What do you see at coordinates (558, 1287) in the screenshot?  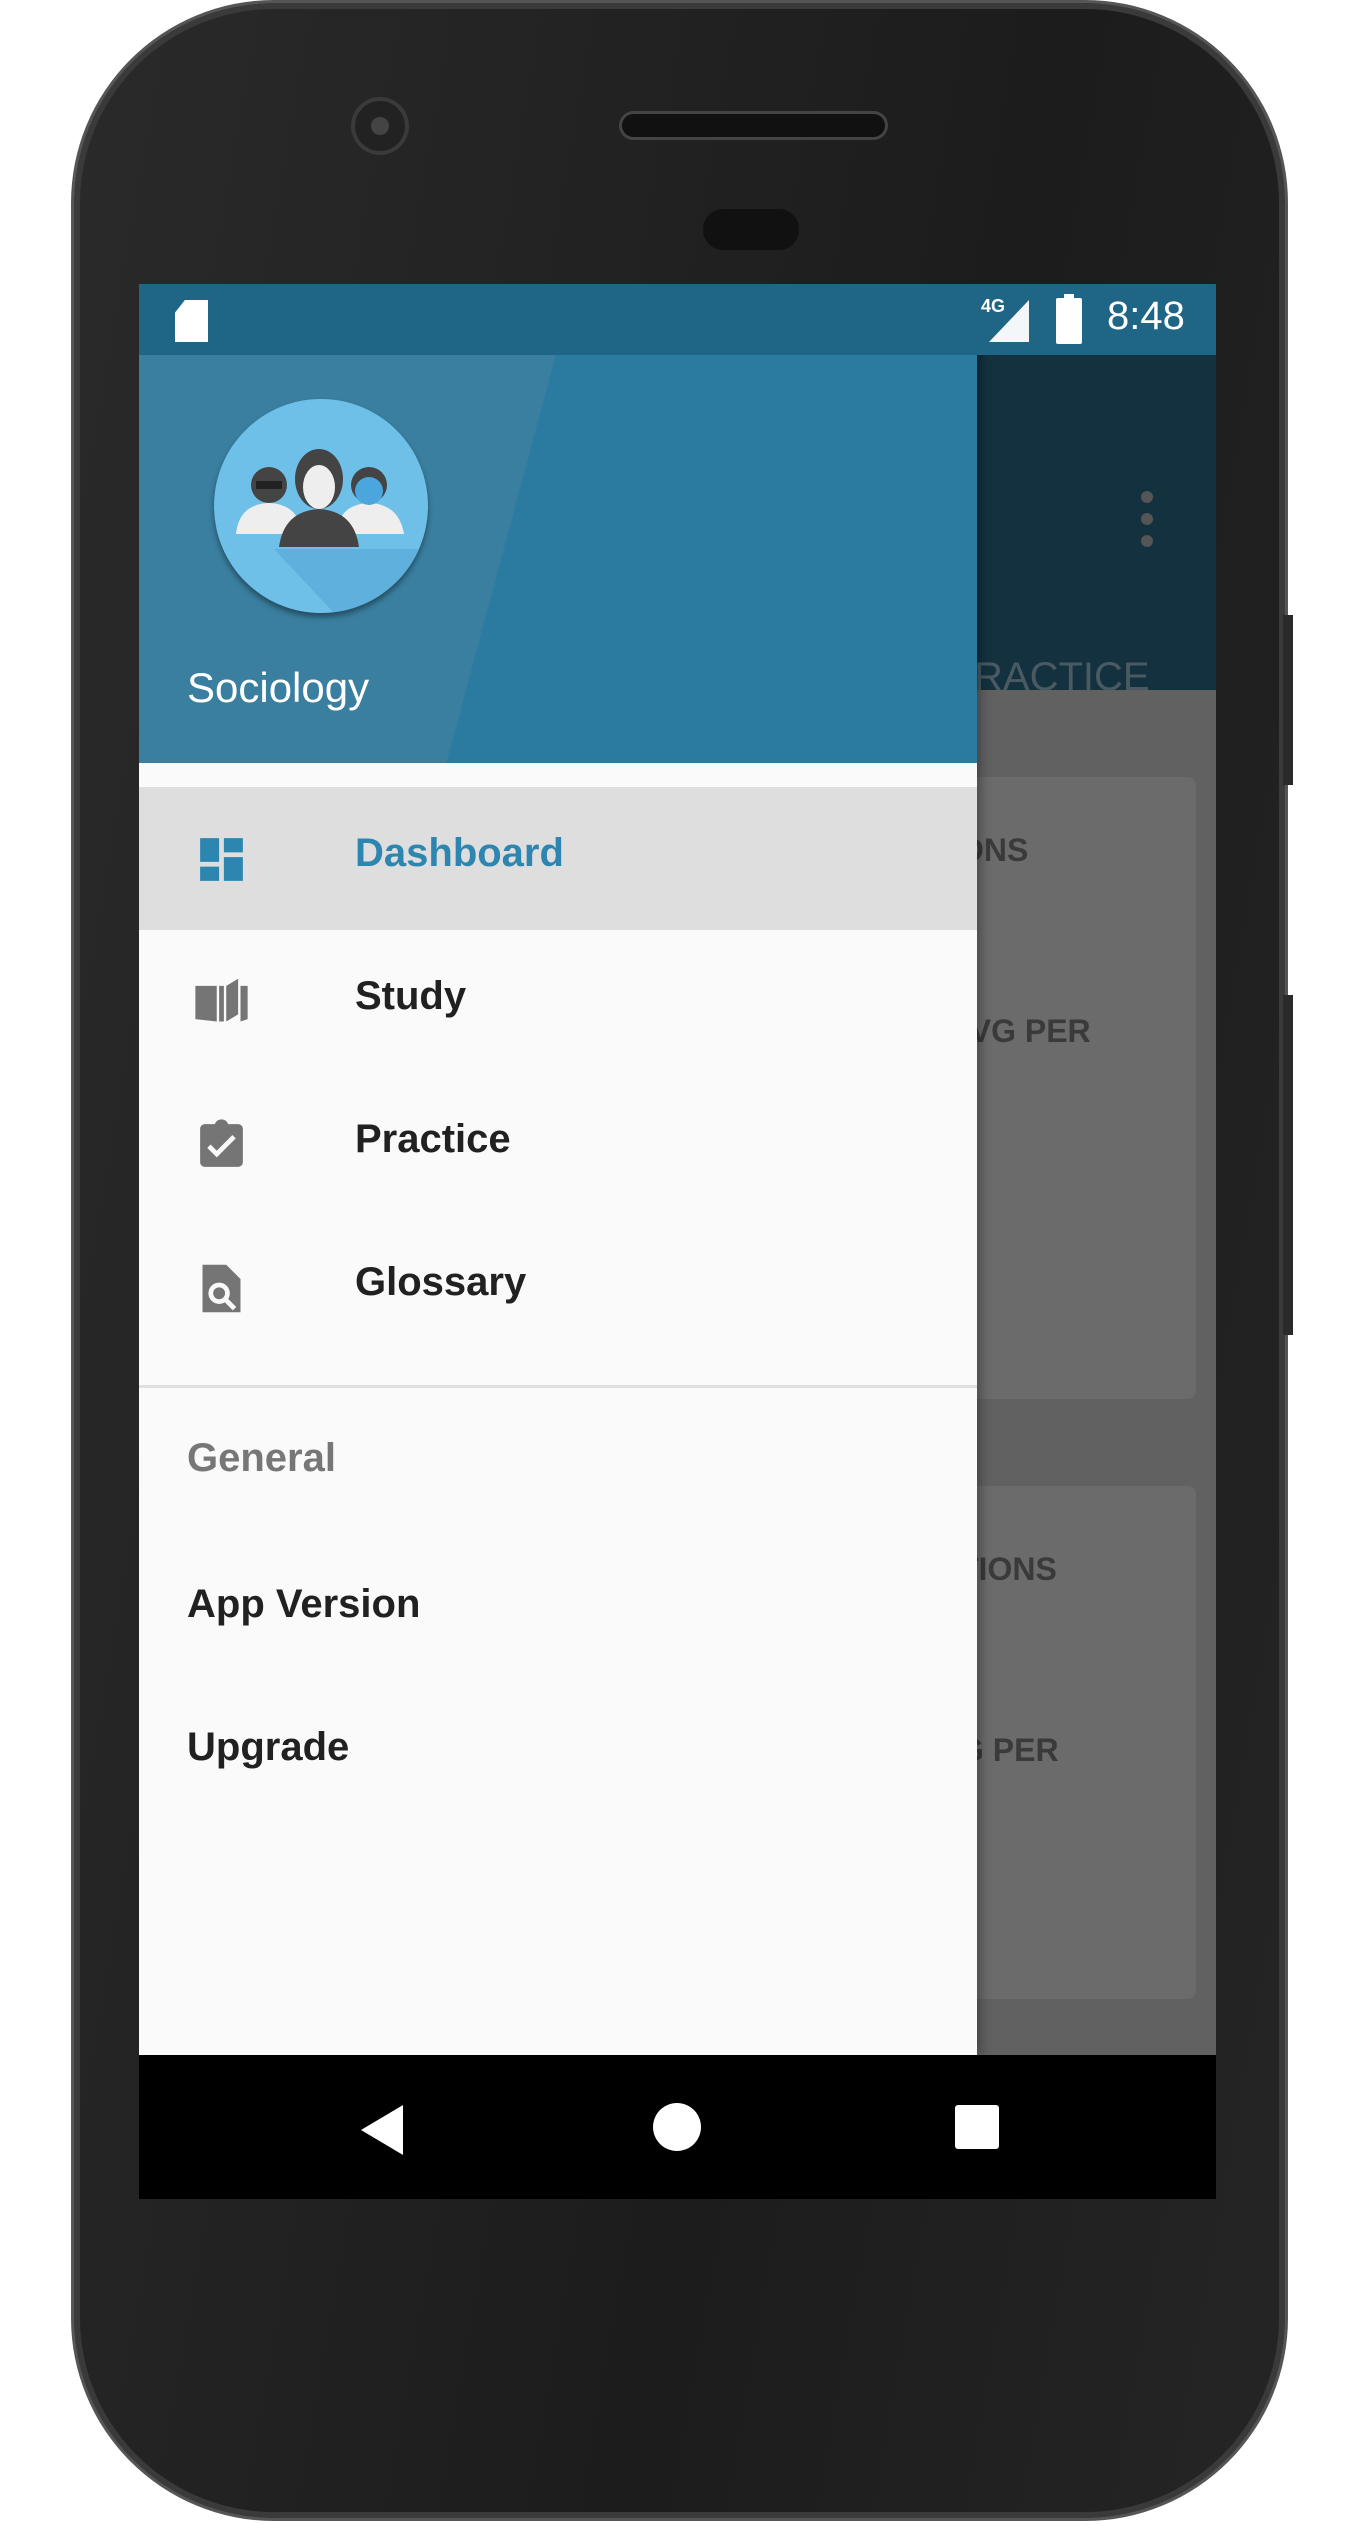 I see `drawer-item-glossary: Glossary` at bounding box center [558, 1287].